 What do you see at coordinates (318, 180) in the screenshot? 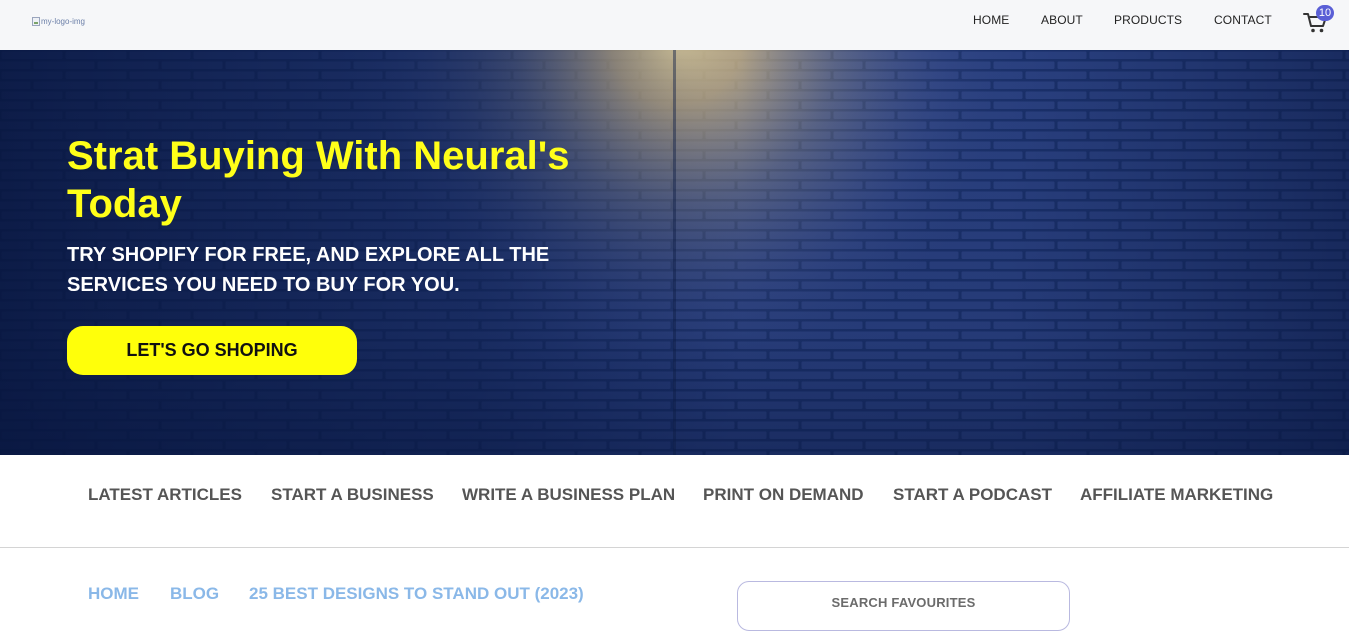
I see `hero-title: Strat Buying With Neural's Today` at bounding box center [318, 180].